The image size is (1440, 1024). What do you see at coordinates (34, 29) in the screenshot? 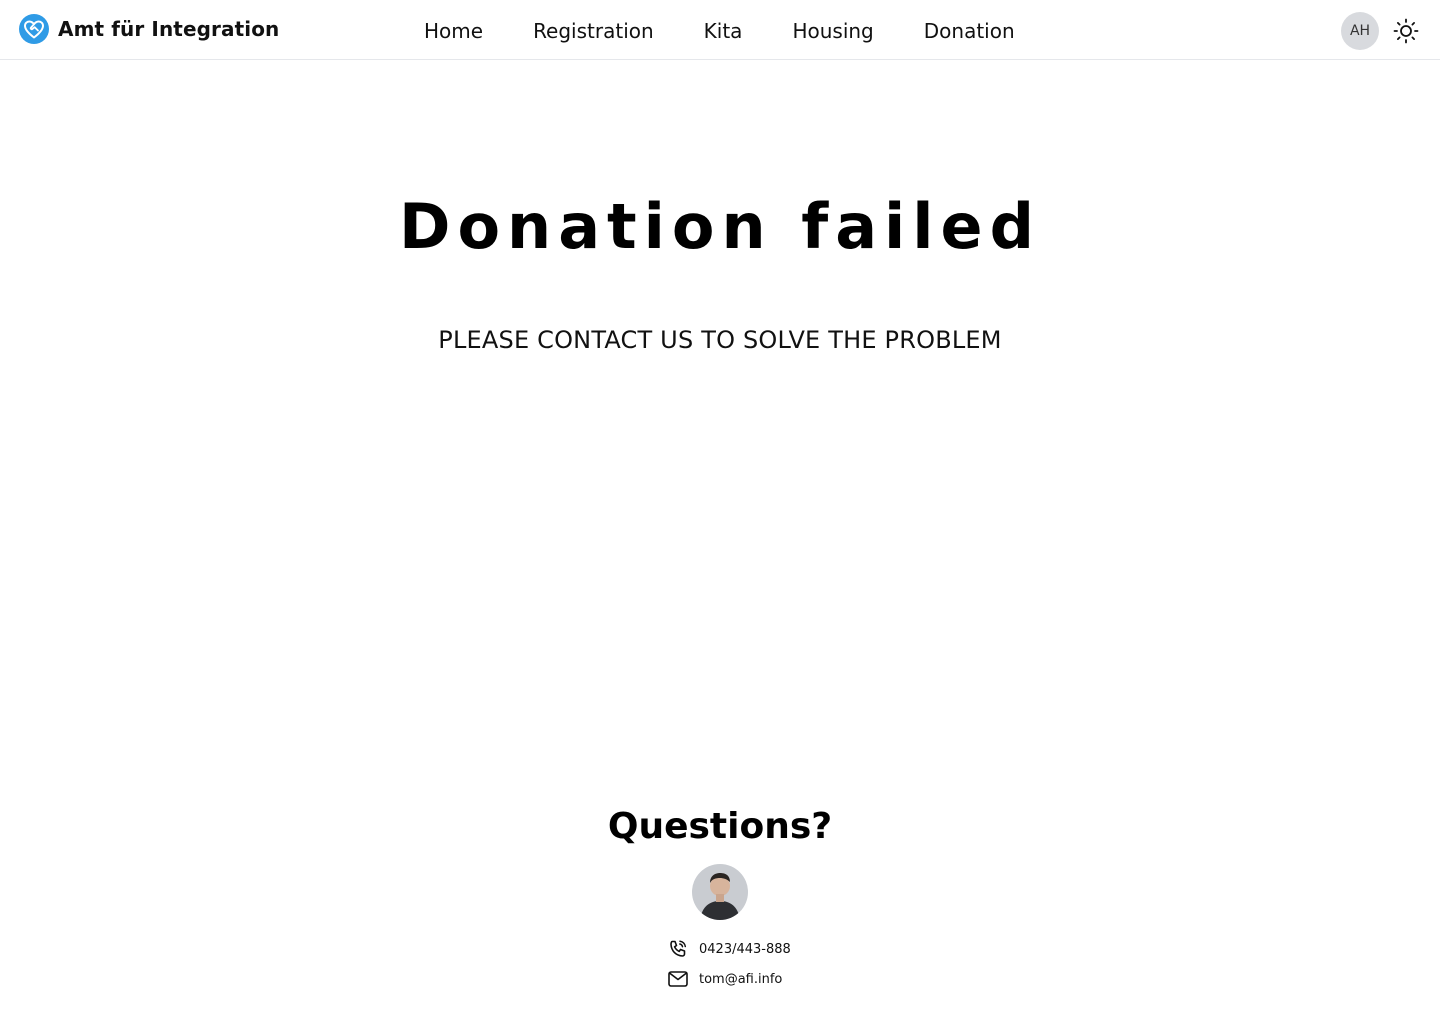
I see `heart-handshake-logo-icon` at bounding box center [34, 29].